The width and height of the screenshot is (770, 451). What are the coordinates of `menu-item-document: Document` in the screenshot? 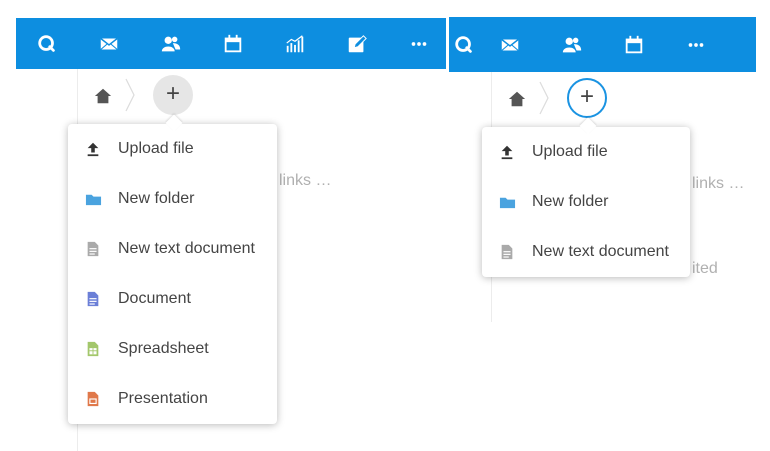 It's located at (172, 299).